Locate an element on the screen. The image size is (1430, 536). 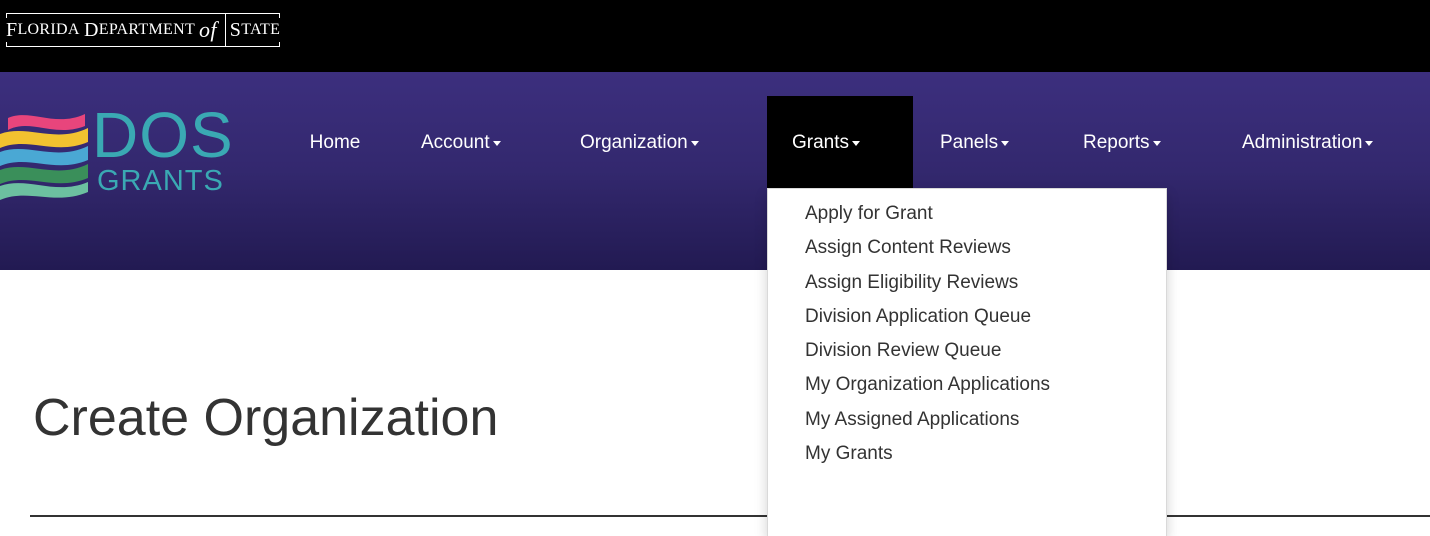
nav-reports: Reports is located at coordinates (1133, 142).